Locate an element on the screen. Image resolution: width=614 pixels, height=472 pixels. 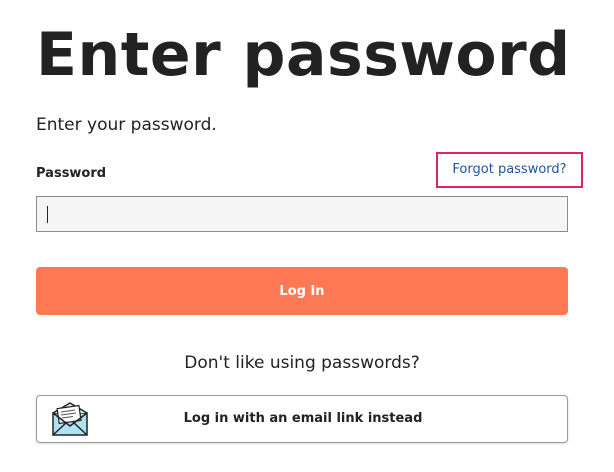
page-subtitle: Enter your password. is located at coordinates (126, 125).